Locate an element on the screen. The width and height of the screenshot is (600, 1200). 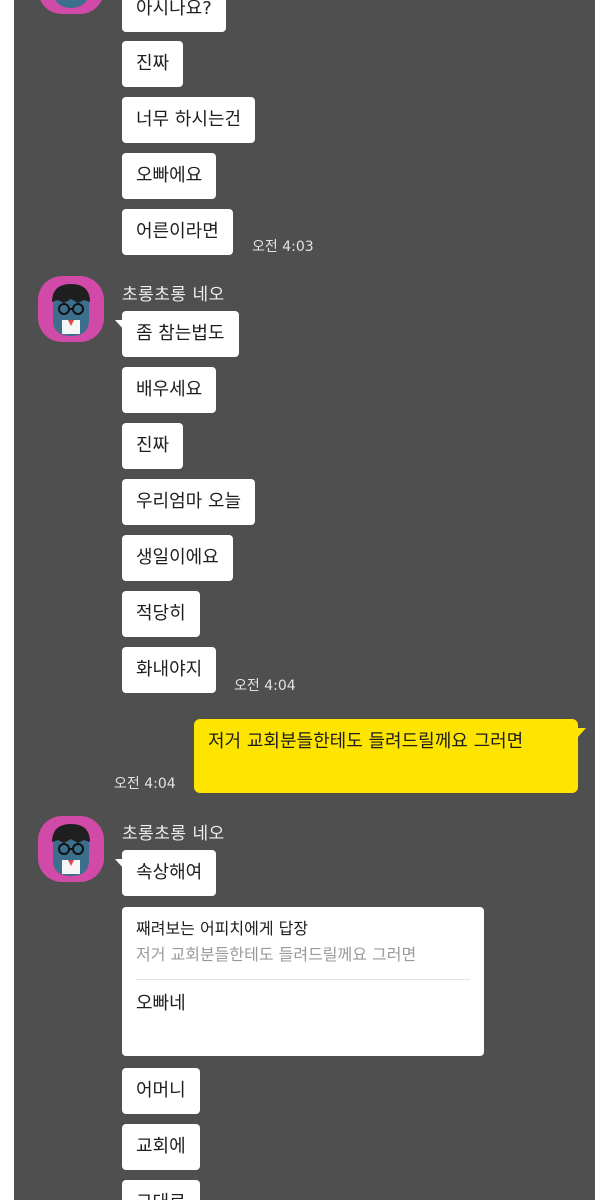
my-message-timestamp: 오전 4:04 is located at coordinates (145, 784).